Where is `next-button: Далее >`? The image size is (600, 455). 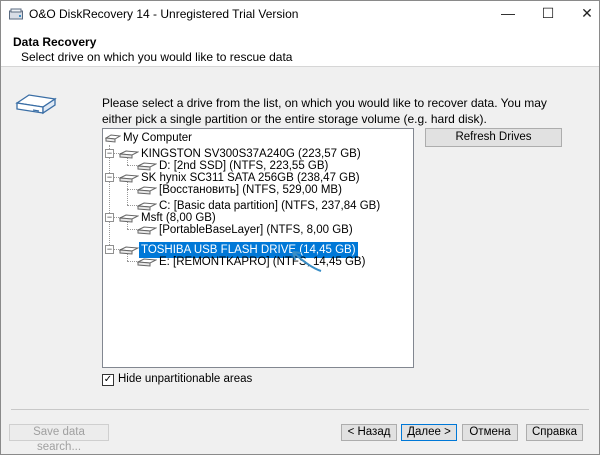 next-button: Далее > is located at coordinates (429, 432).